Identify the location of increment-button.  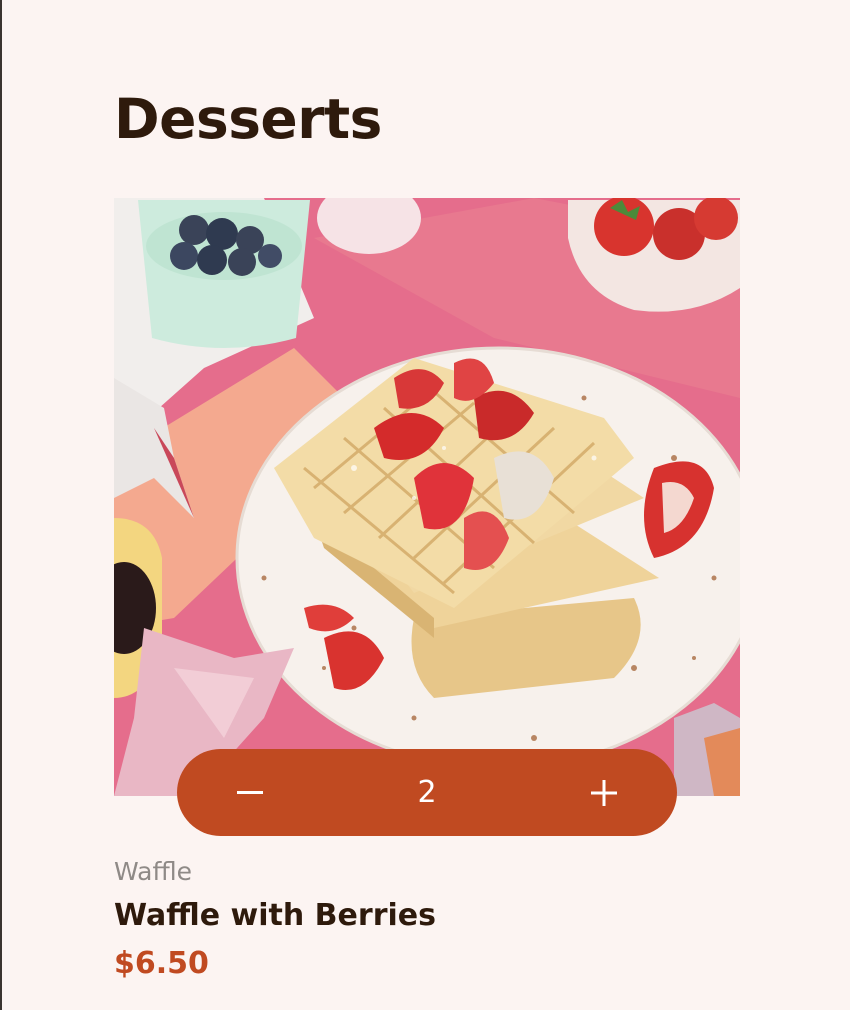
(604, 793).